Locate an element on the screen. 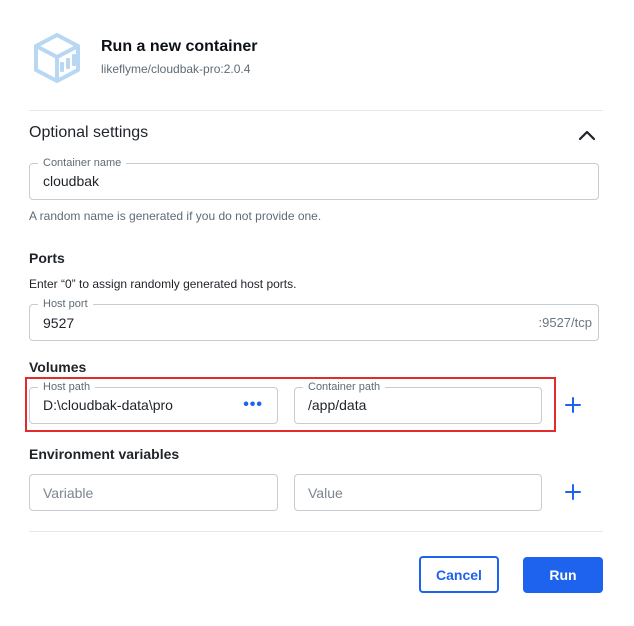 This screenshot has width=634, height=626. volumes-title: Volumes is located at coordinates (58, 367).